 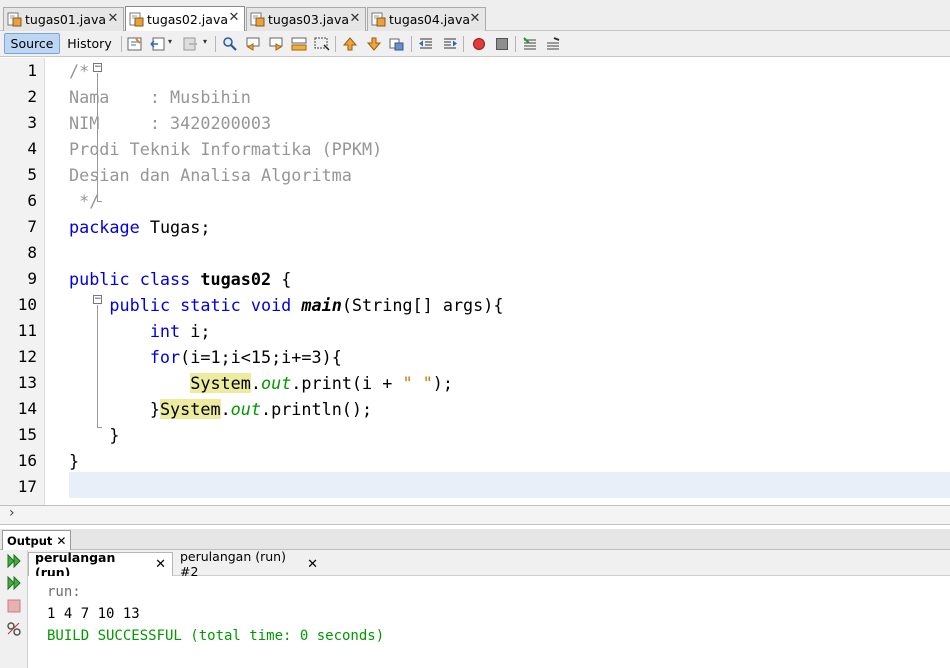 I want to click on tab-tugas02: tugas02.java ✕, so click(x=185, y=19).